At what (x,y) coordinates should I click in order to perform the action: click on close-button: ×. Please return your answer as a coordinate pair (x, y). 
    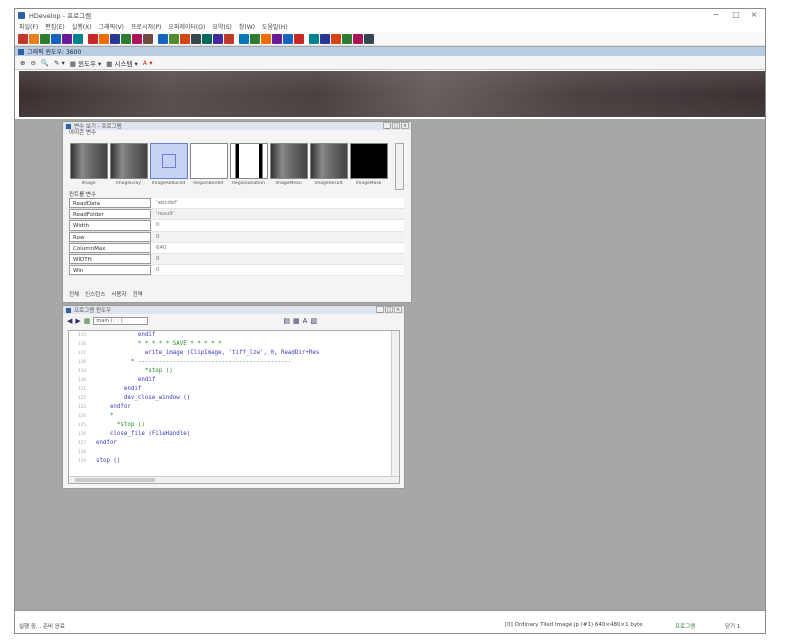
    Looking at the image, I should click on (754, 15).